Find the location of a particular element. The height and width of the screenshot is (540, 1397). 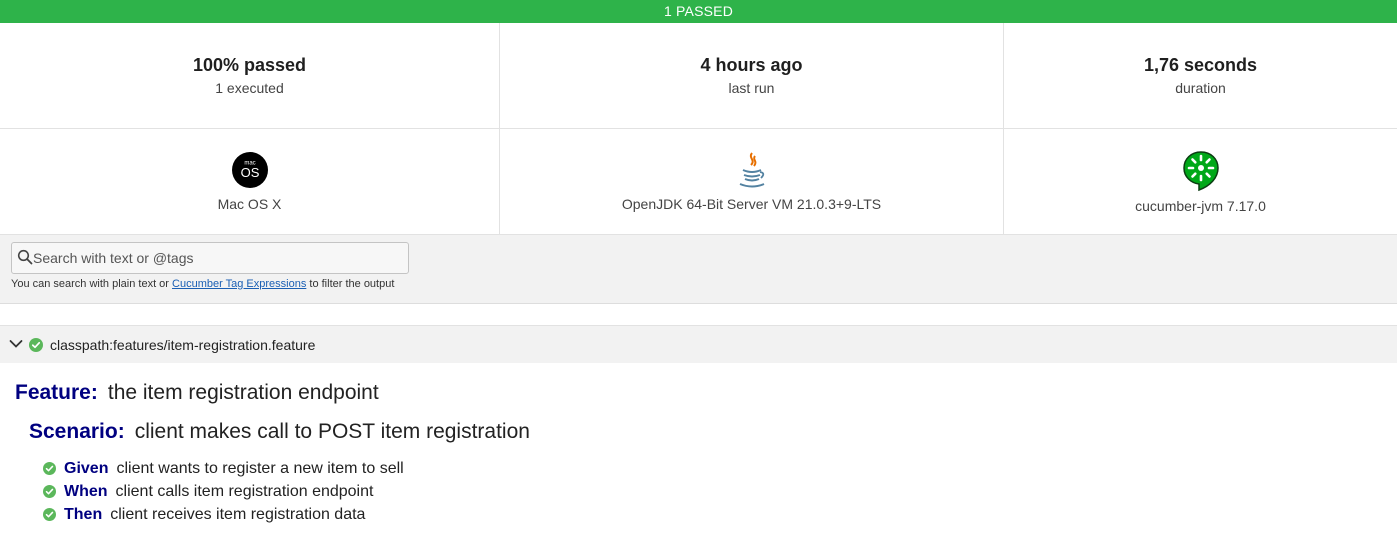

runtime-info: OpenJDK 64-Bit Server VM 21.0.3+9-LTS is located at coordinates (752, 182).